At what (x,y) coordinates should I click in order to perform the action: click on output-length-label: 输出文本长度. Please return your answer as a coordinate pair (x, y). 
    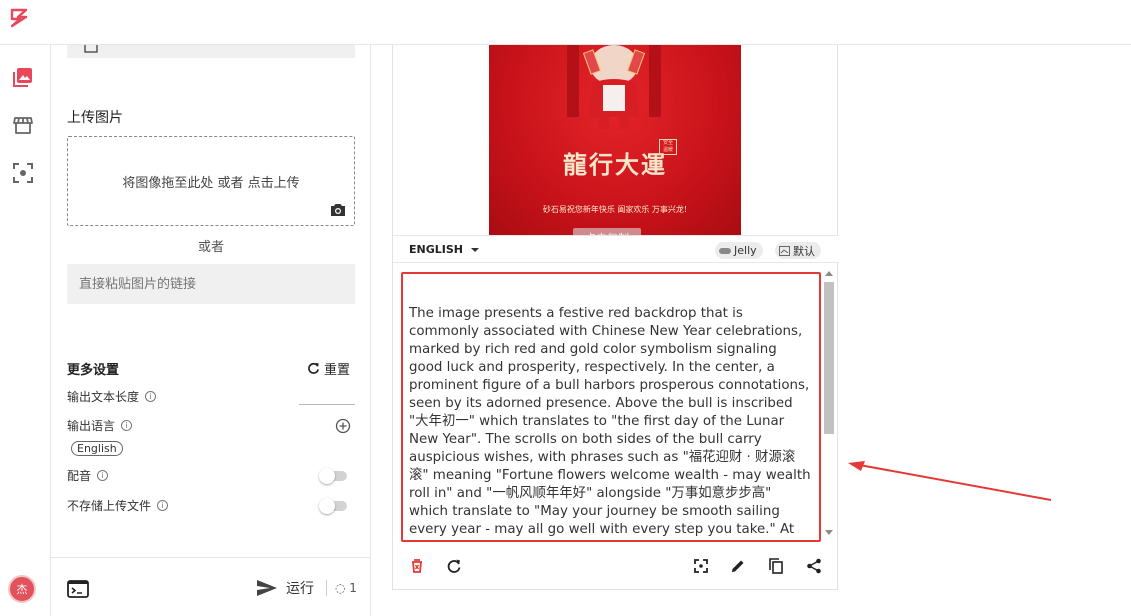
    Looking at the image, I should click on (103, 397).